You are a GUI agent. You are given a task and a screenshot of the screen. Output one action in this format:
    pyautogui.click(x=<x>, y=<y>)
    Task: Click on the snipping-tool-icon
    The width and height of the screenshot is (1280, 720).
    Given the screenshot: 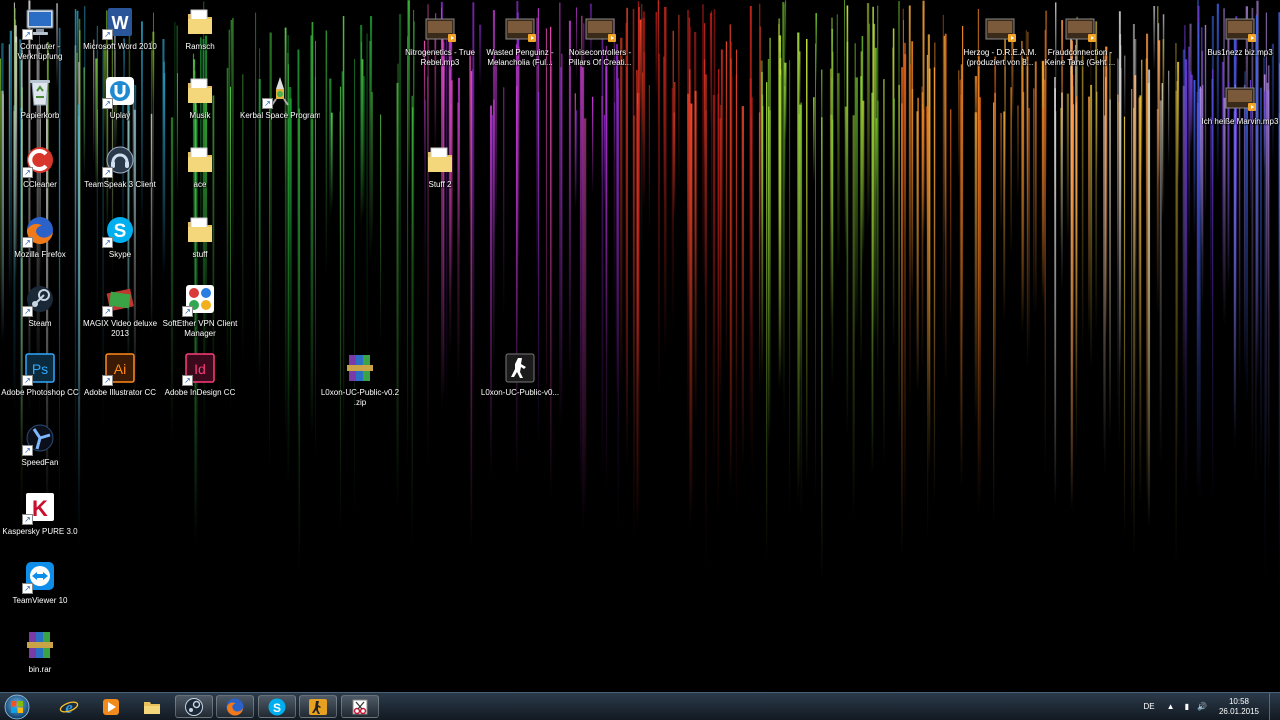 What is the action you would take?
    pyautogui.click(x=360, y=707)
    